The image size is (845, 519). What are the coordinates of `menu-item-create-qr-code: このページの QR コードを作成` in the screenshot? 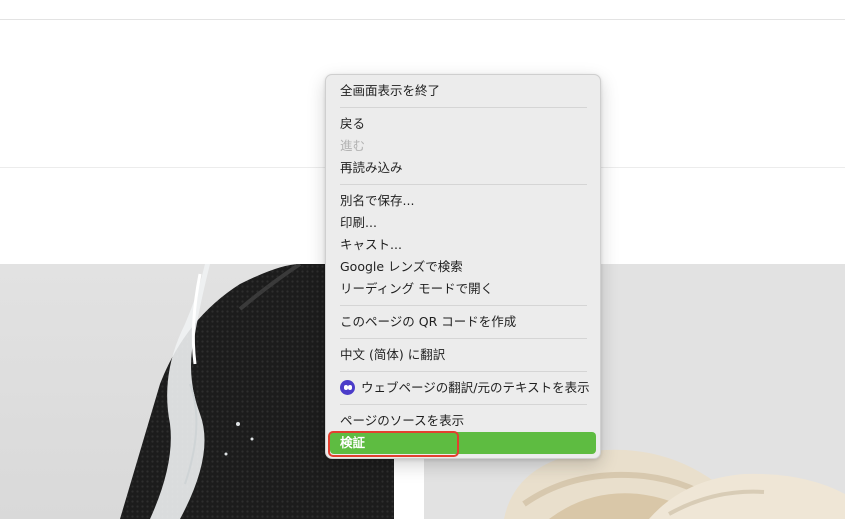 It's located at (463, 322).